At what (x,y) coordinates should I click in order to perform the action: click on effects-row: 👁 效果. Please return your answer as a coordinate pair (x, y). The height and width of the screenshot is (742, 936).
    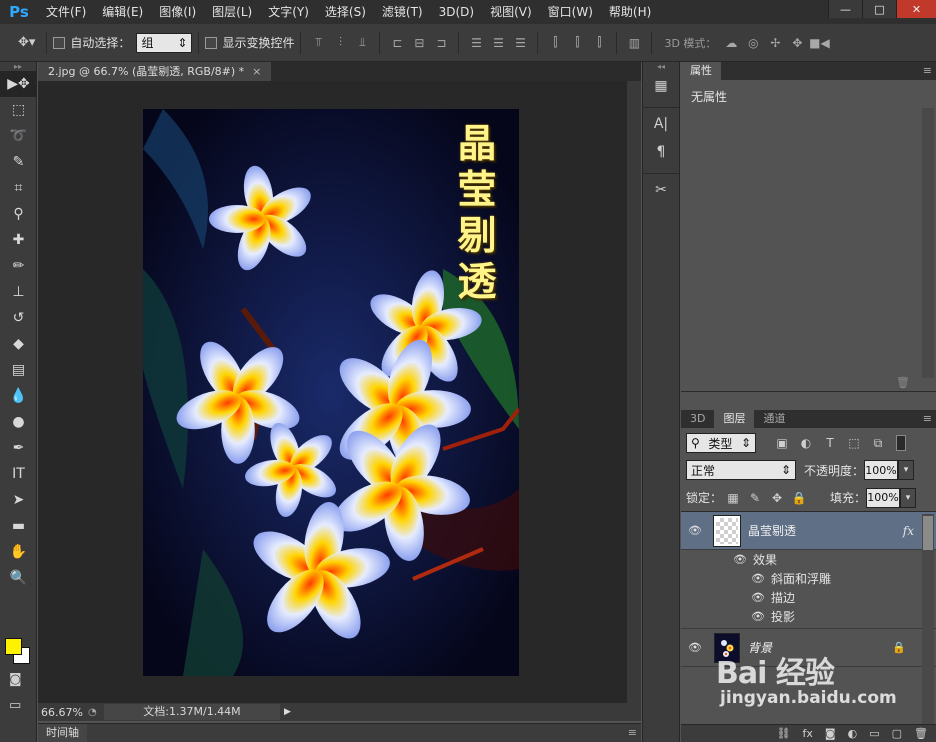
    Looking at the image, I should click on (808, 559).